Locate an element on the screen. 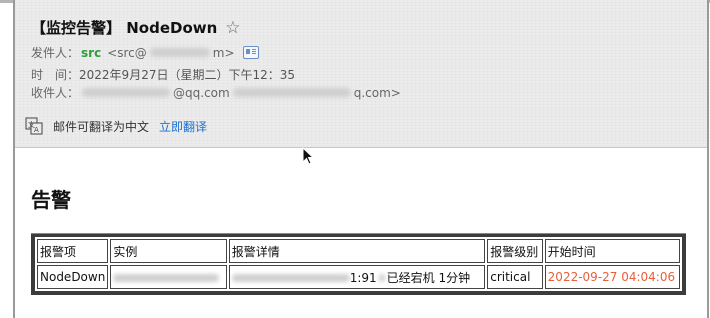 The width and height of the screenshot is (710, 318). to-row: 收件人： @qq.com q.com> is located at coordinates (216, 92).